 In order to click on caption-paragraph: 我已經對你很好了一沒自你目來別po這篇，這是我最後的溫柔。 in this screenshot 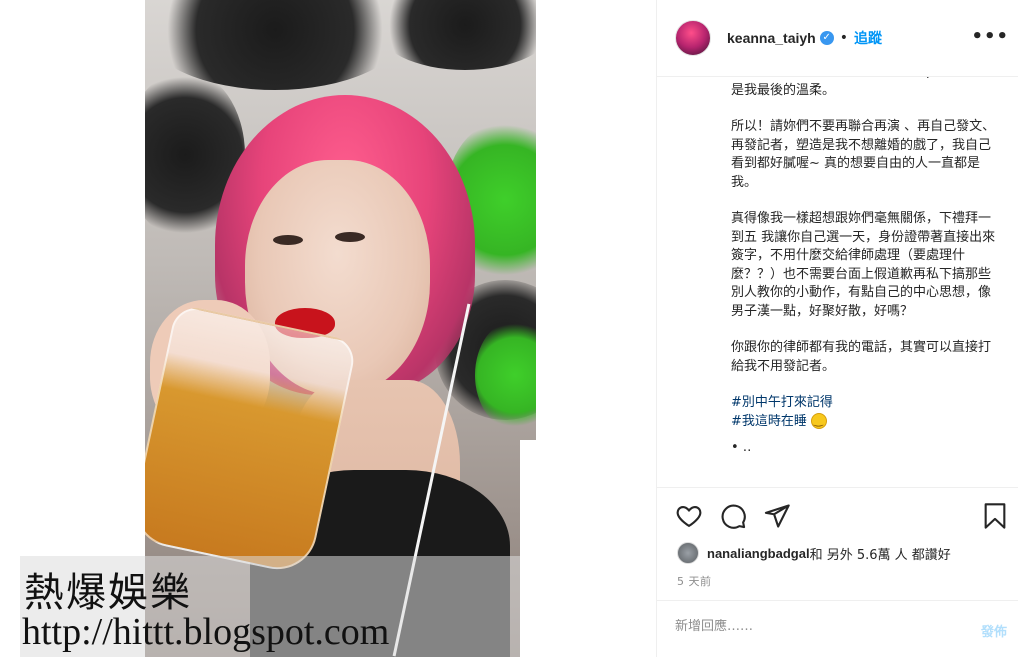, I will do `click(862, 87)`.